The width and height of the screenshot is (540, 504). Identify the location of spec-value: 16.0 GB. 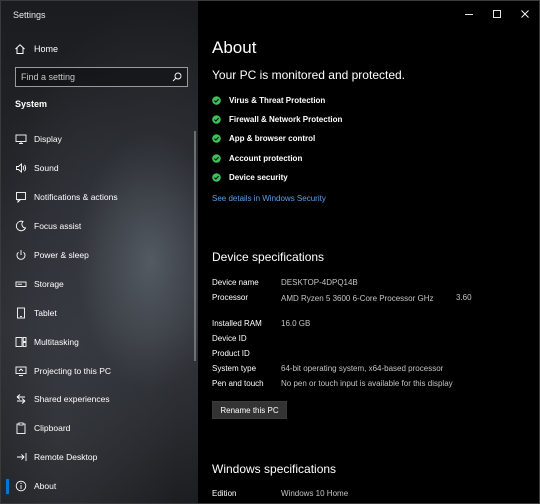
(296, 323).